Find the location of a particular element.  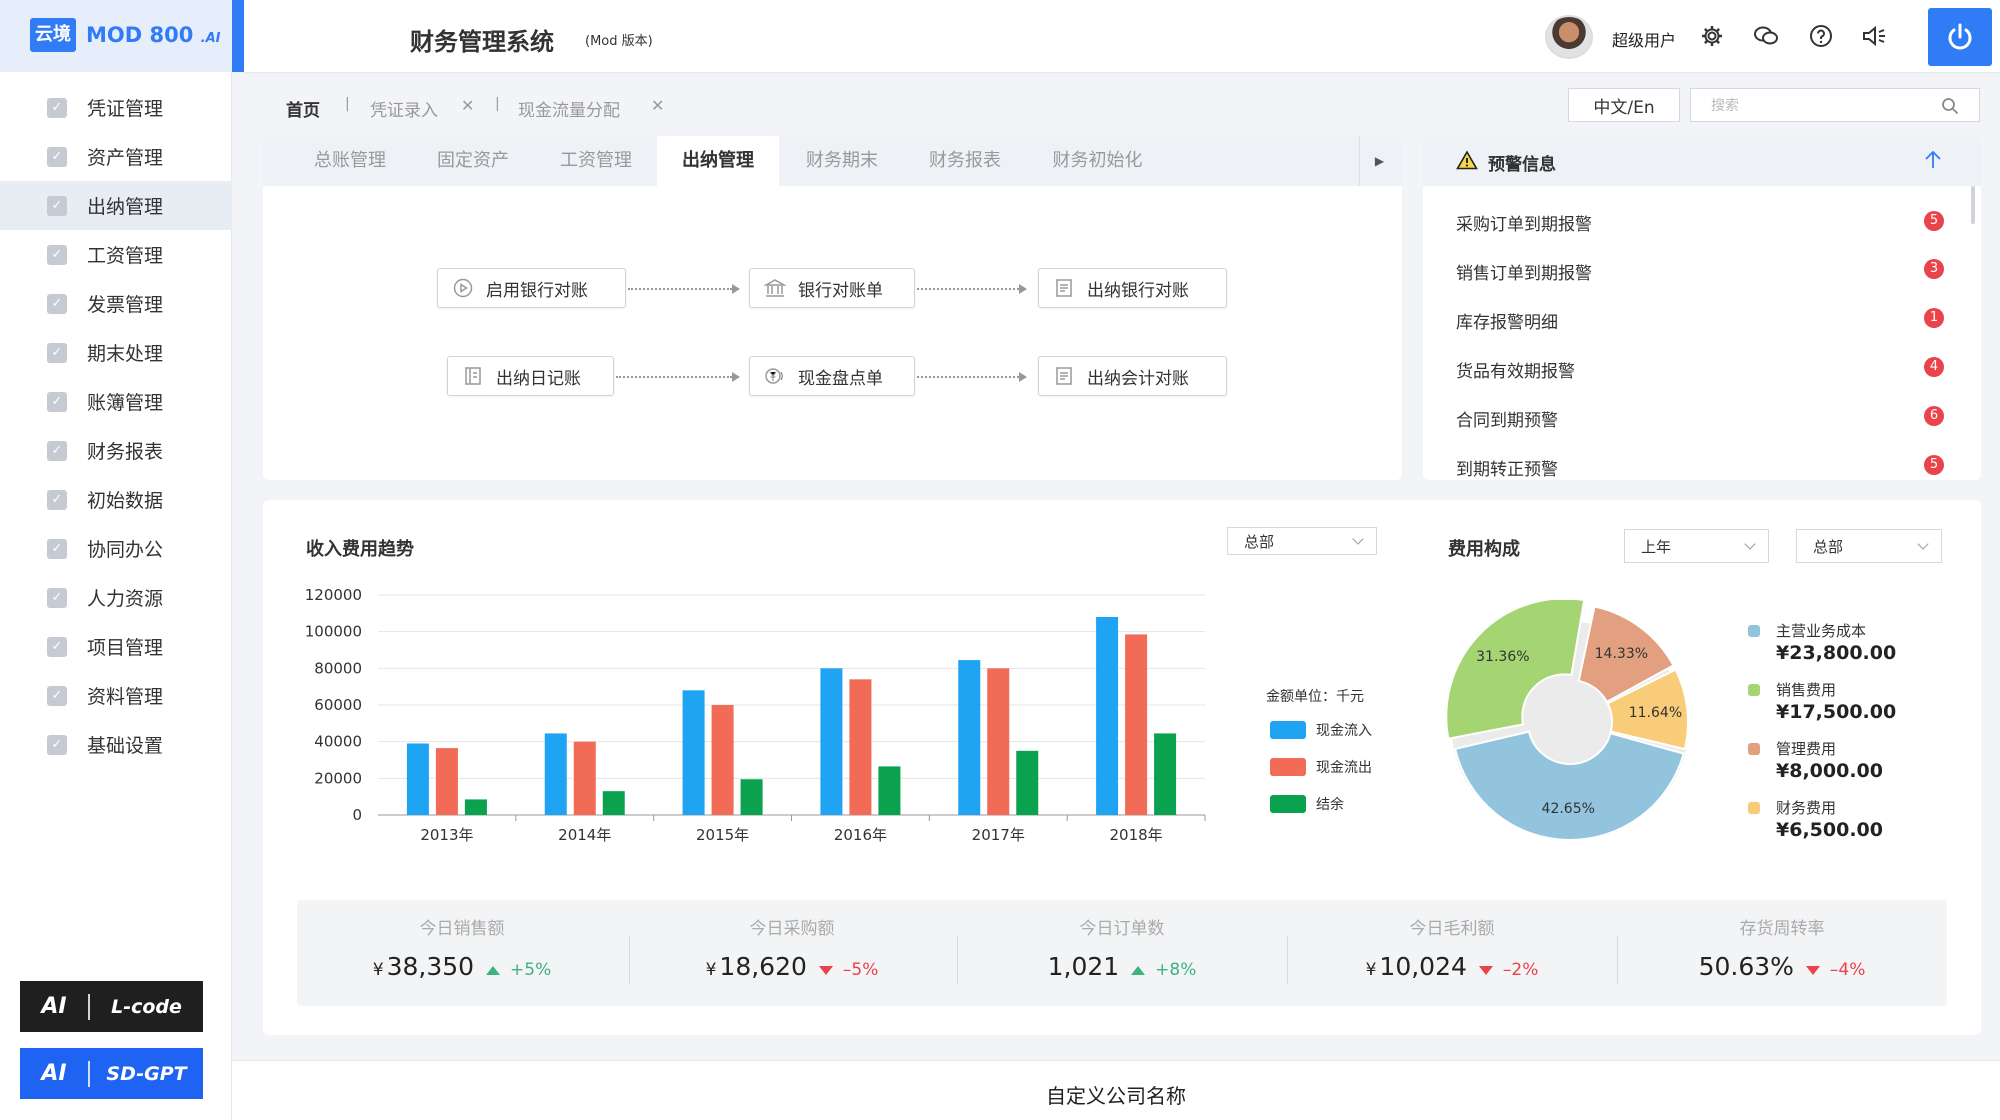

ai-button-name: SD-GPT is located at coordinates (146, 1073).